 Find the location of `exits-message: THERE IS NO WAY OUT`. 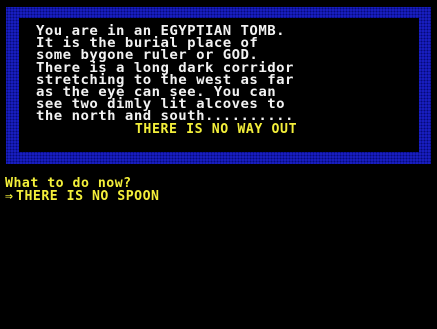

exits-message: THERE IS NO WAY OUT is located at coordinates (216, 129).